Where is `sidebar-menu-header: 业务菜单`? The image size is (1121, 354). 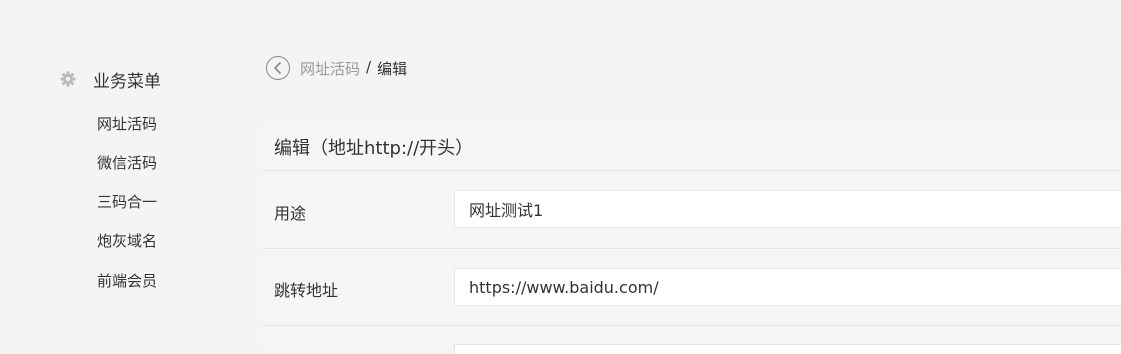 sidebar-menu-header: 业务菜单 is located at coordinates (110, 79).